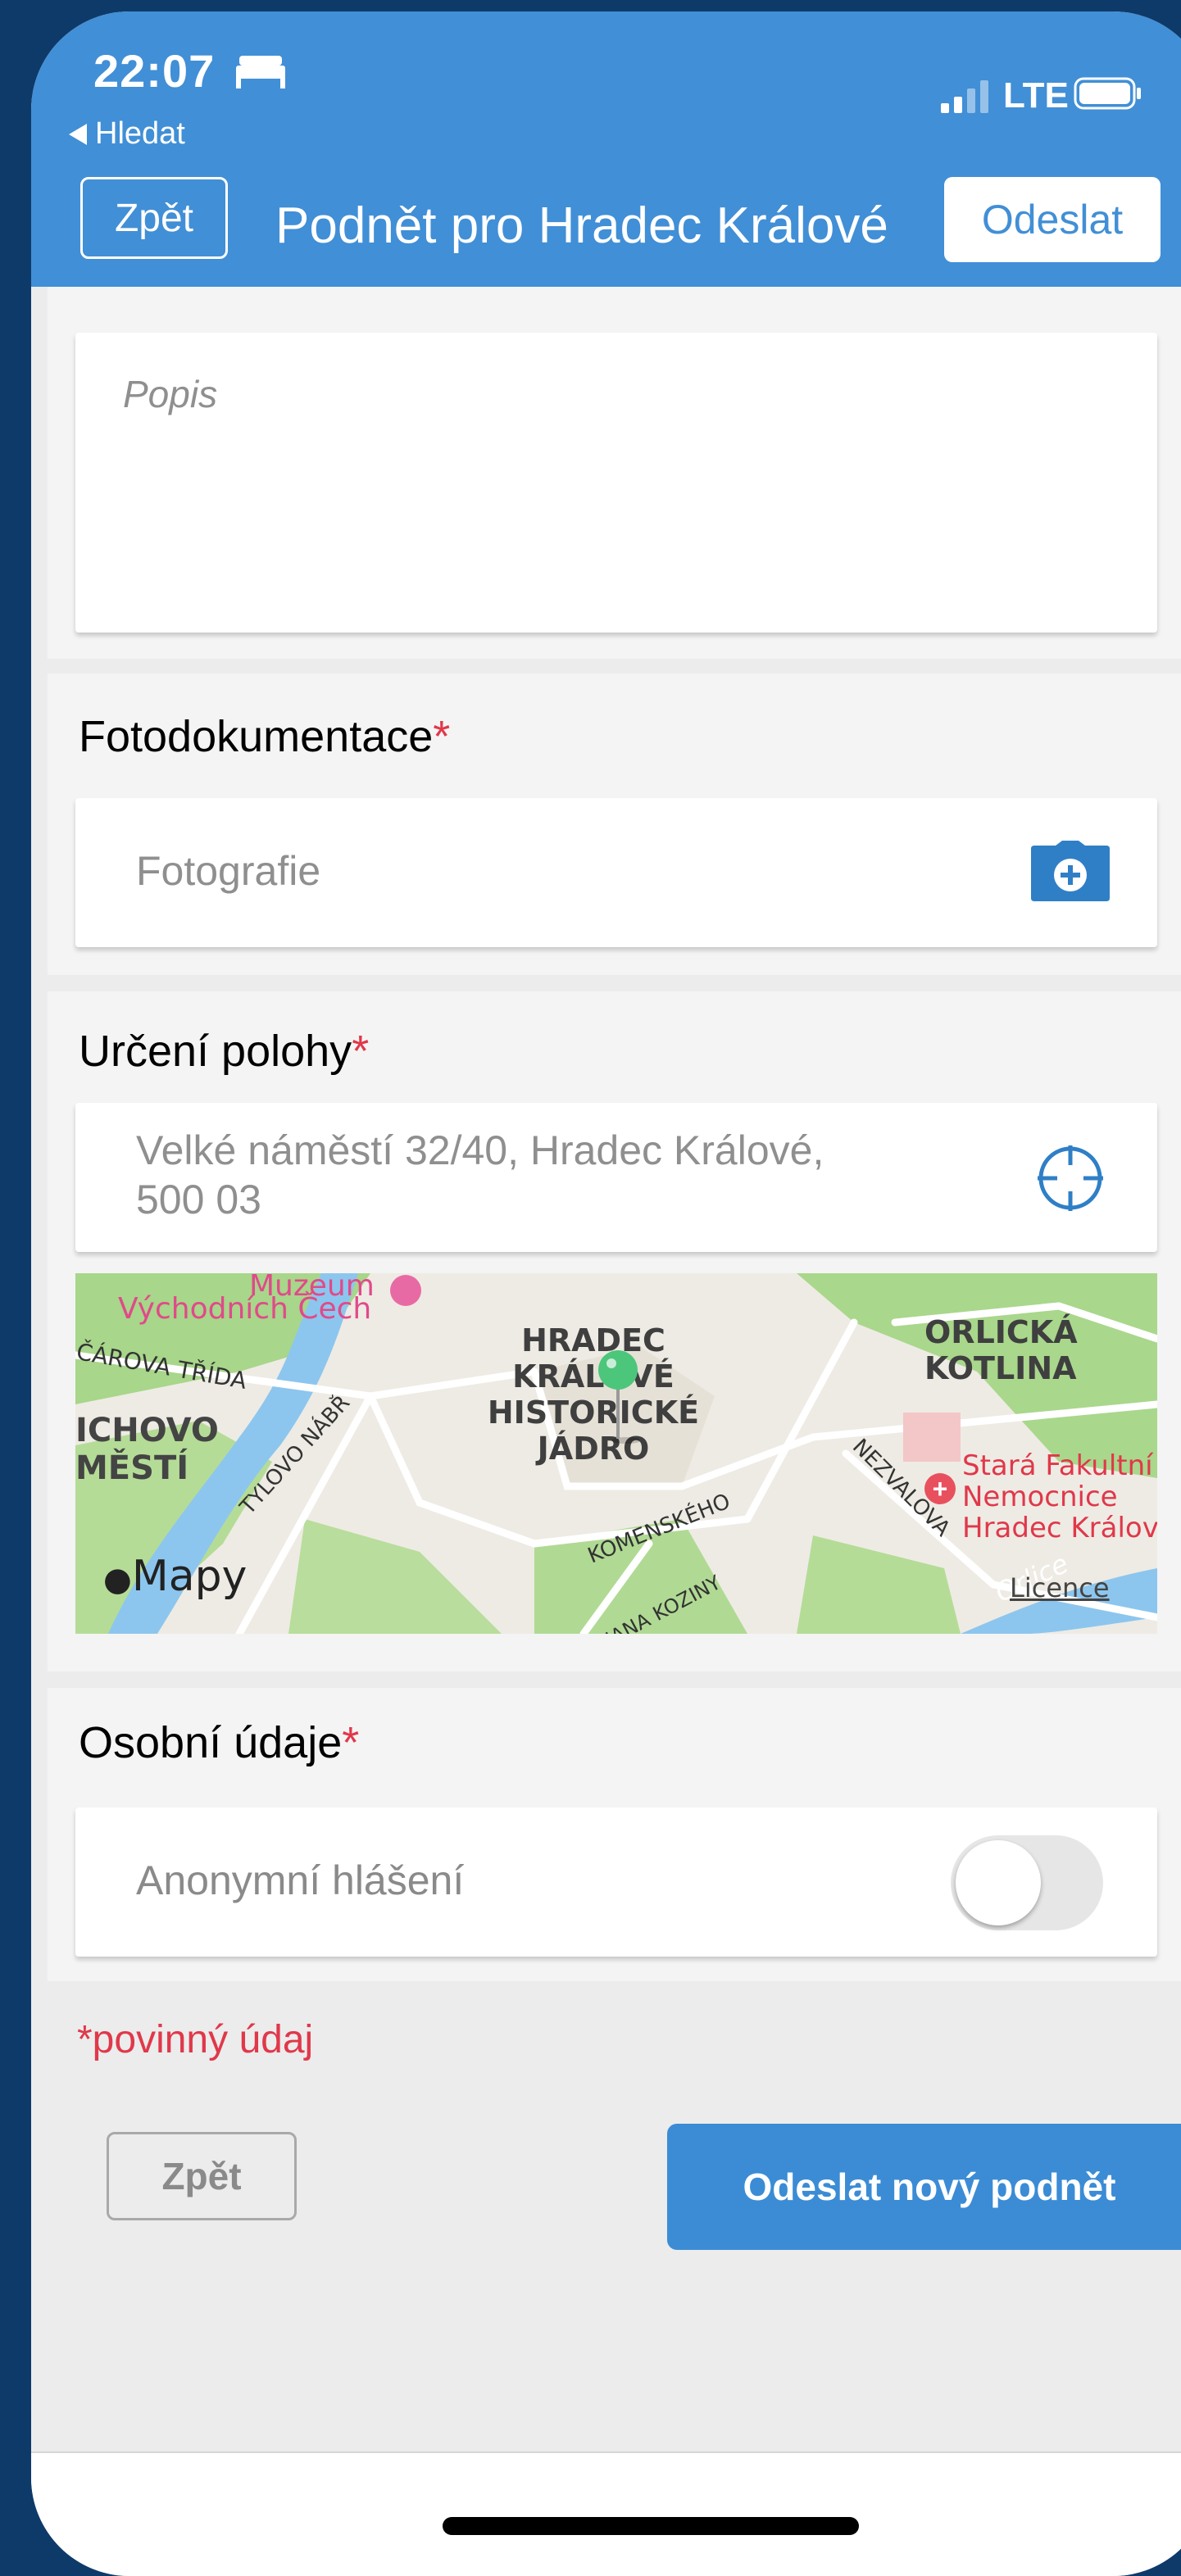 Image resolution: width=1181 pixels, height=2576 pixels. I want to click on camera-add-icon, so click(1070, 871).